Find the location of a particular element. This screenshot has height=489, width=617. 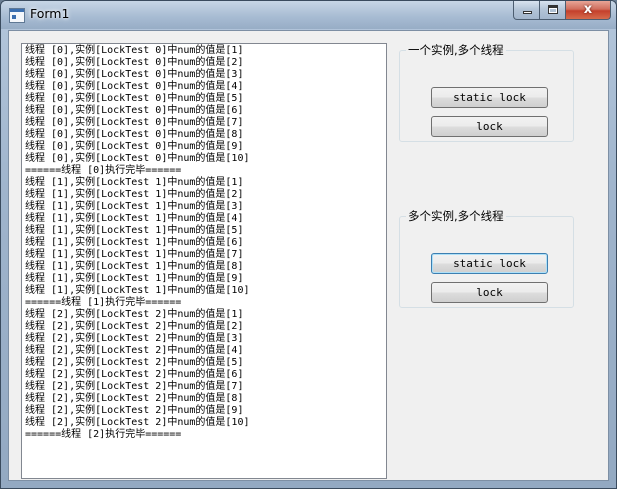

output-line: ======线程 [0]执行完毕====== is located at coordinates (103, 170).